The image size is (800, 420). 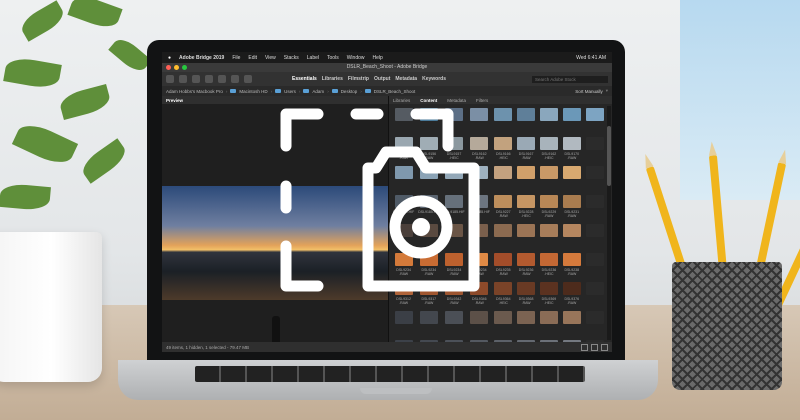 I want to click on stock-search-input, so click(x=570, y=79).